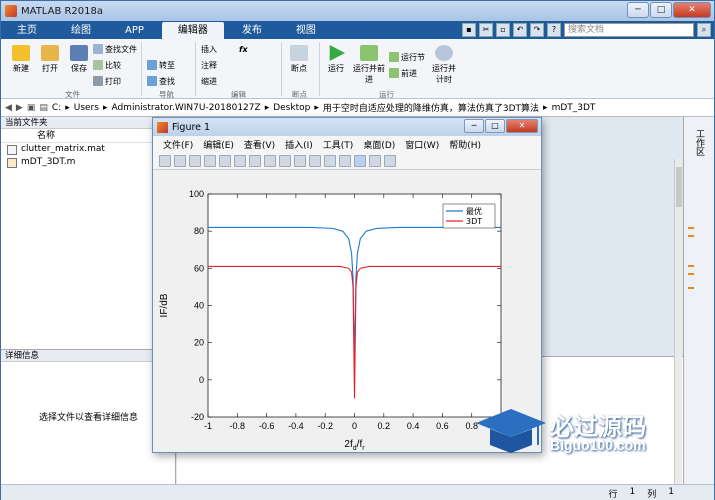 This screenshot has height=500, width=715. I want to click on zoom-in-icon, so click(240, 160).